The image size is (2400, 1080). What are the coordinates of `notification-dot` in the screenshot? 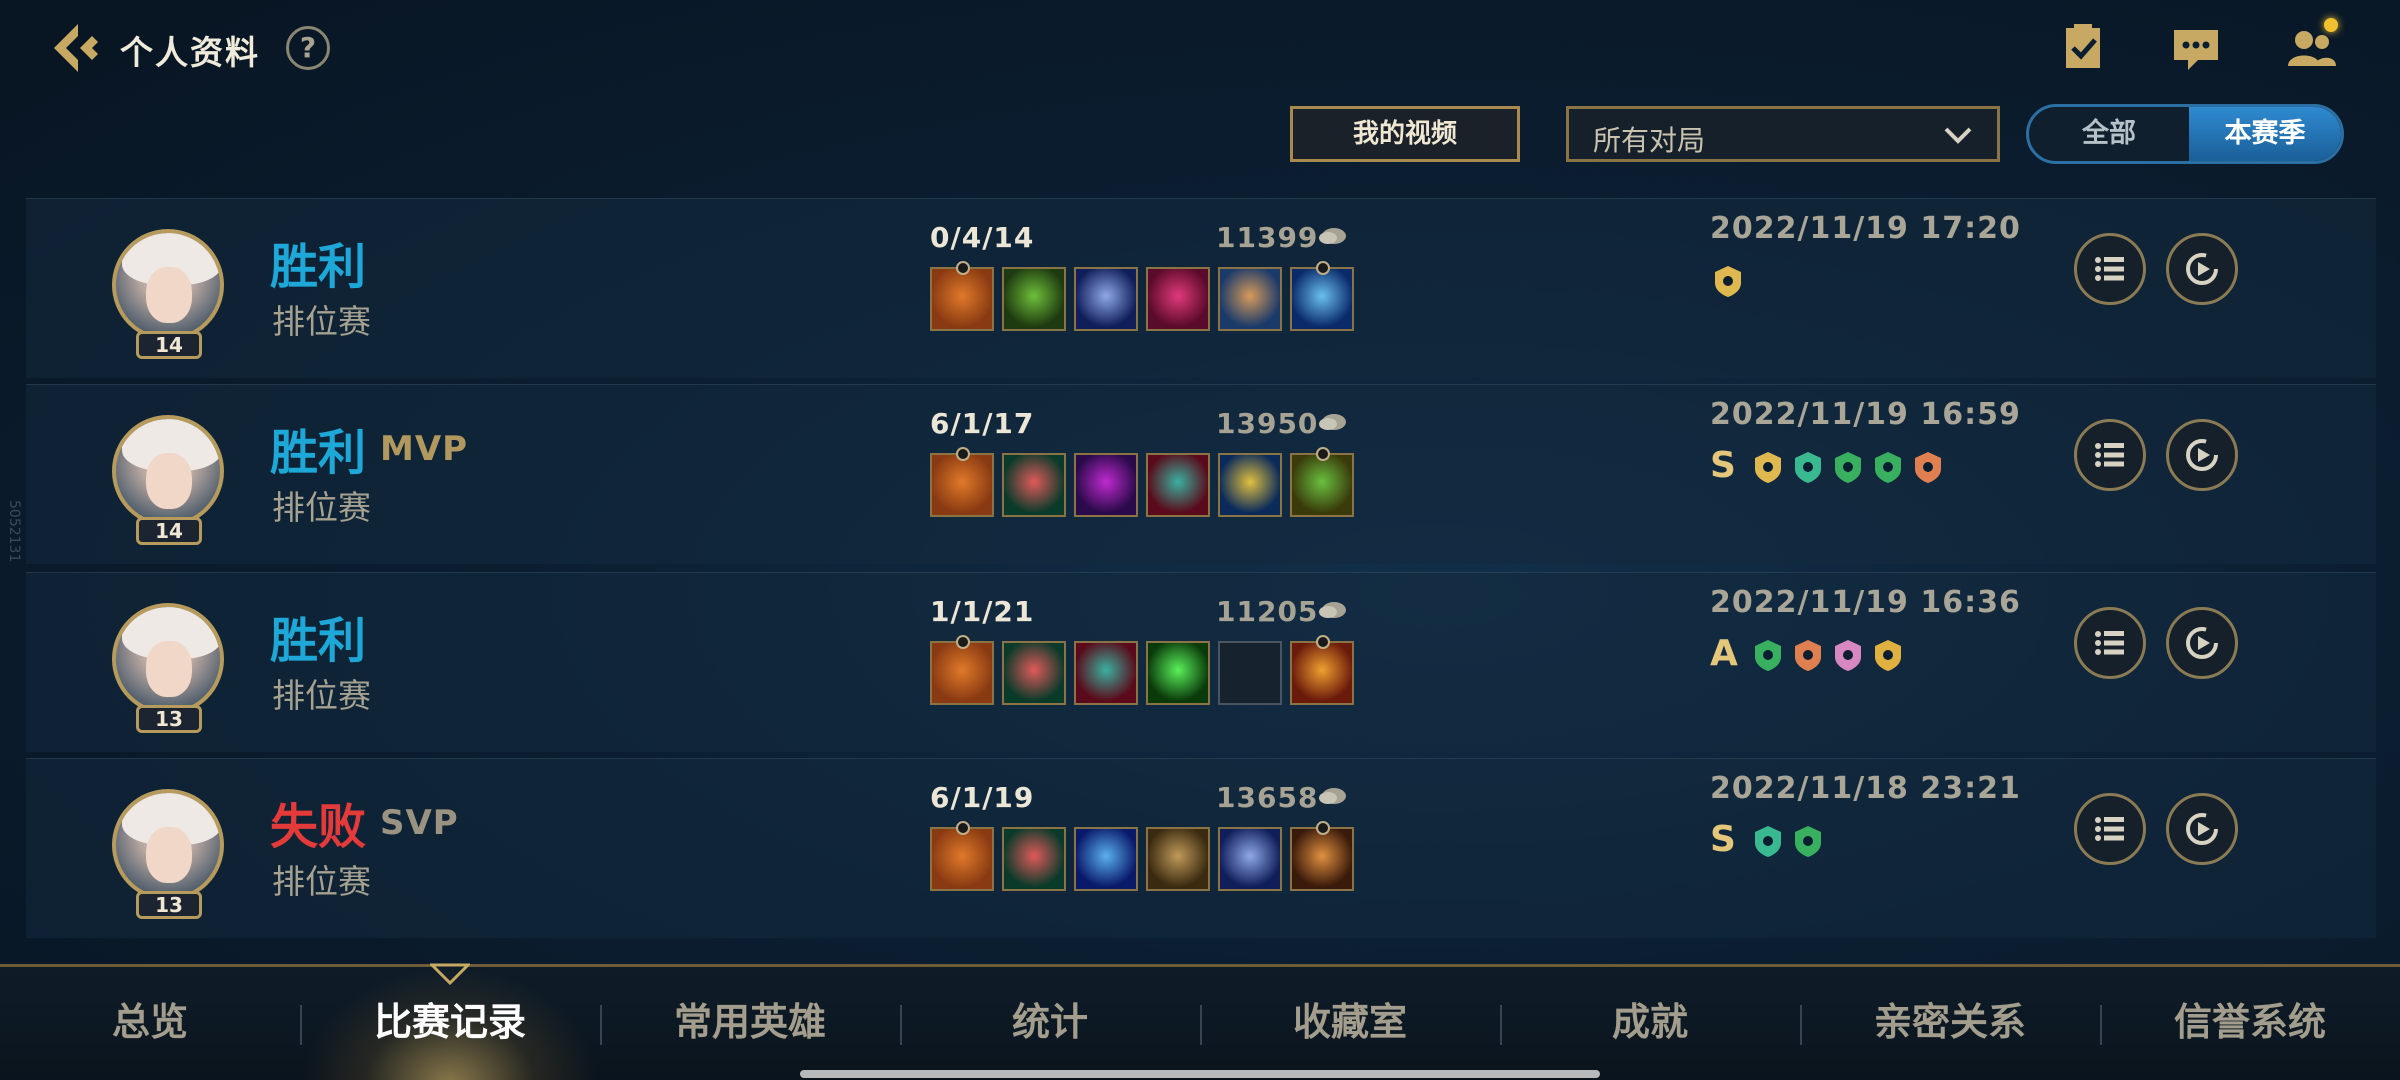 It's located at (2331, 25).